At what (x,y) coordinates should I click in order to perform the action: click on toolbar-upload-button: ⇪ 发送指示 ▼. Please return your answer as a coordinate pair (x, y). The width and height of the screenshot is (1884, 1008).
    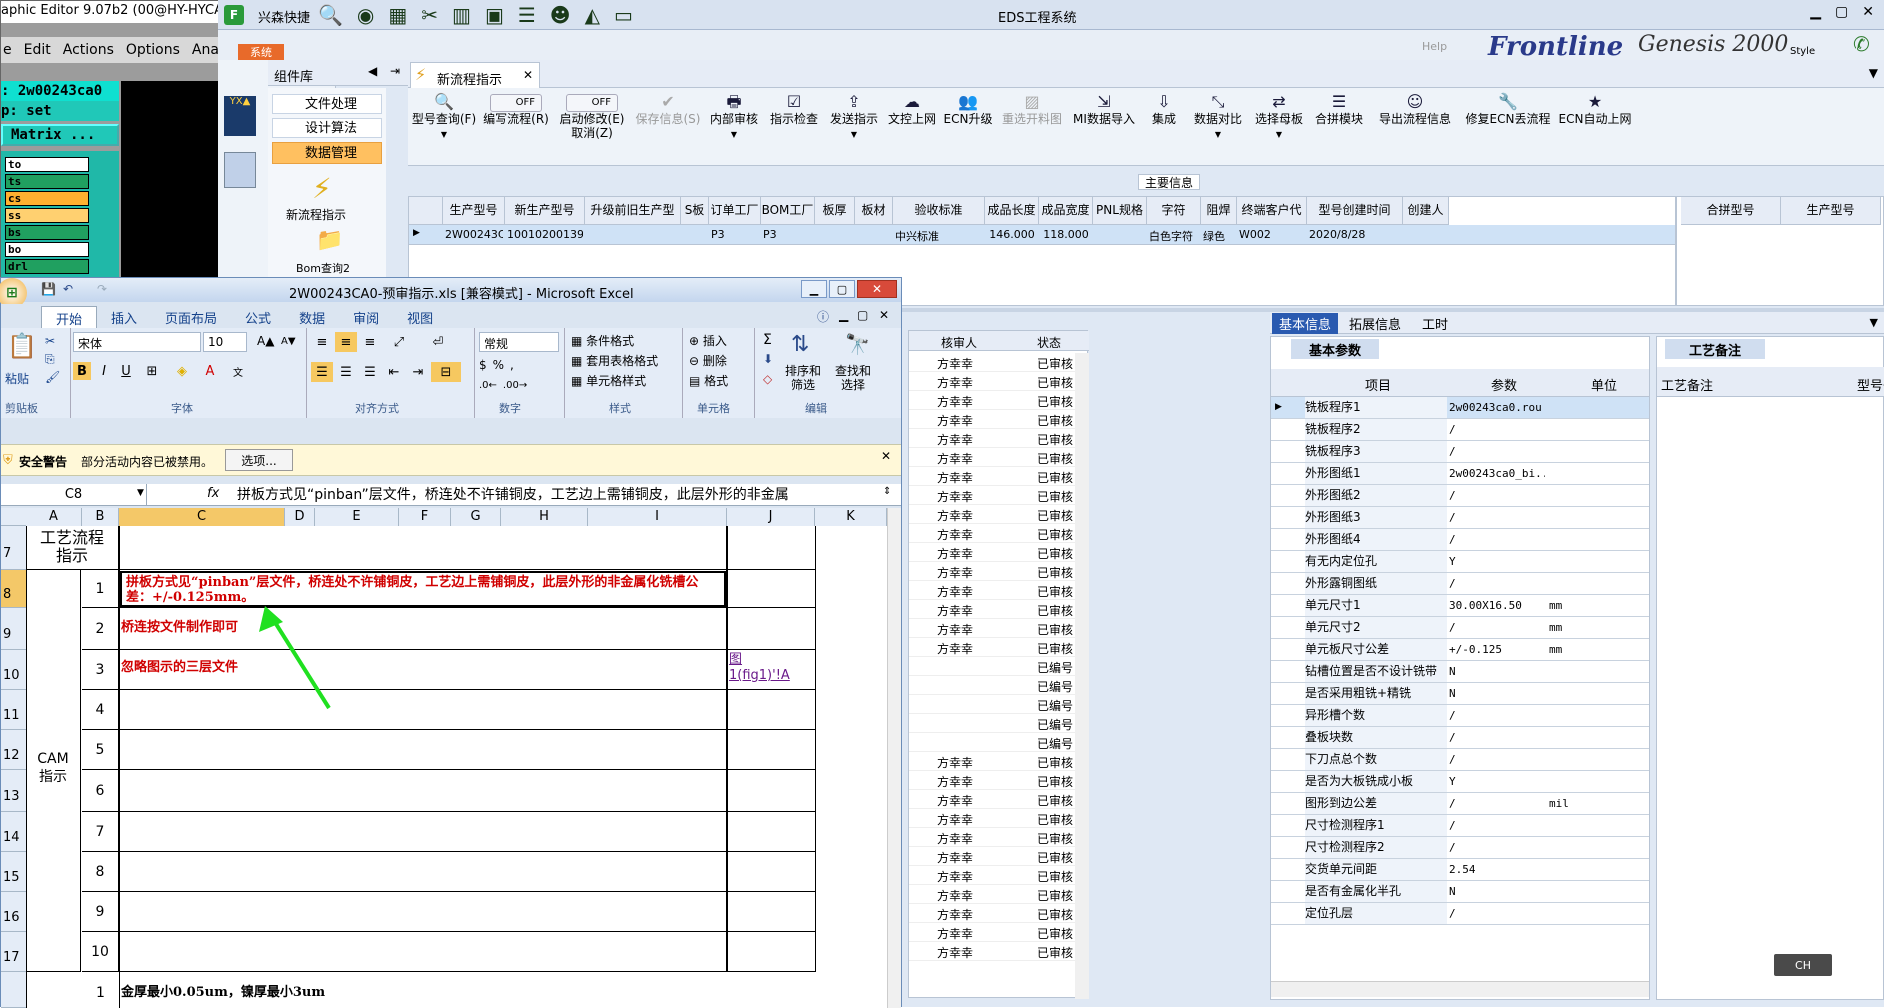
    Looking at the image, I should click on (854, 115).